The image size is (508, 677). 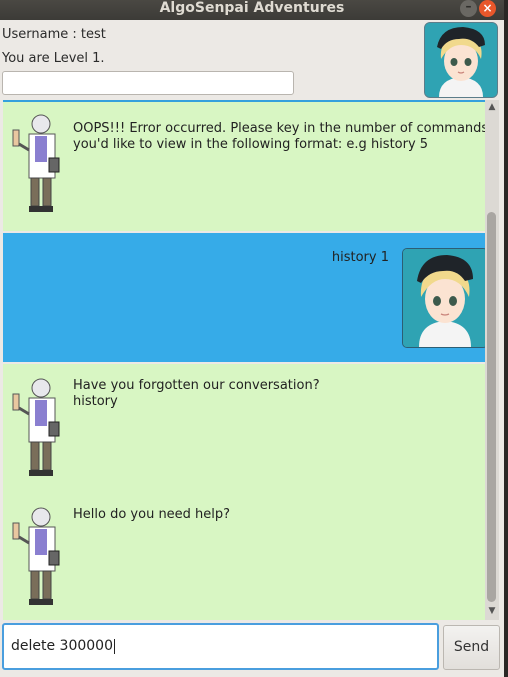 I want to click on command-input-value: delete 300000, so click(x=62, y=646).